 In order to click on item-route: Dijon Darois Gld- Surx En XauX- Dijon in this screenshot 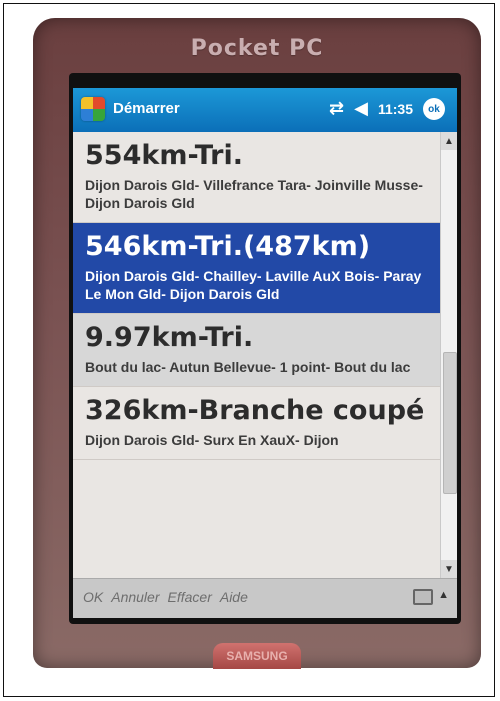, I will do `click(212, 440)`.